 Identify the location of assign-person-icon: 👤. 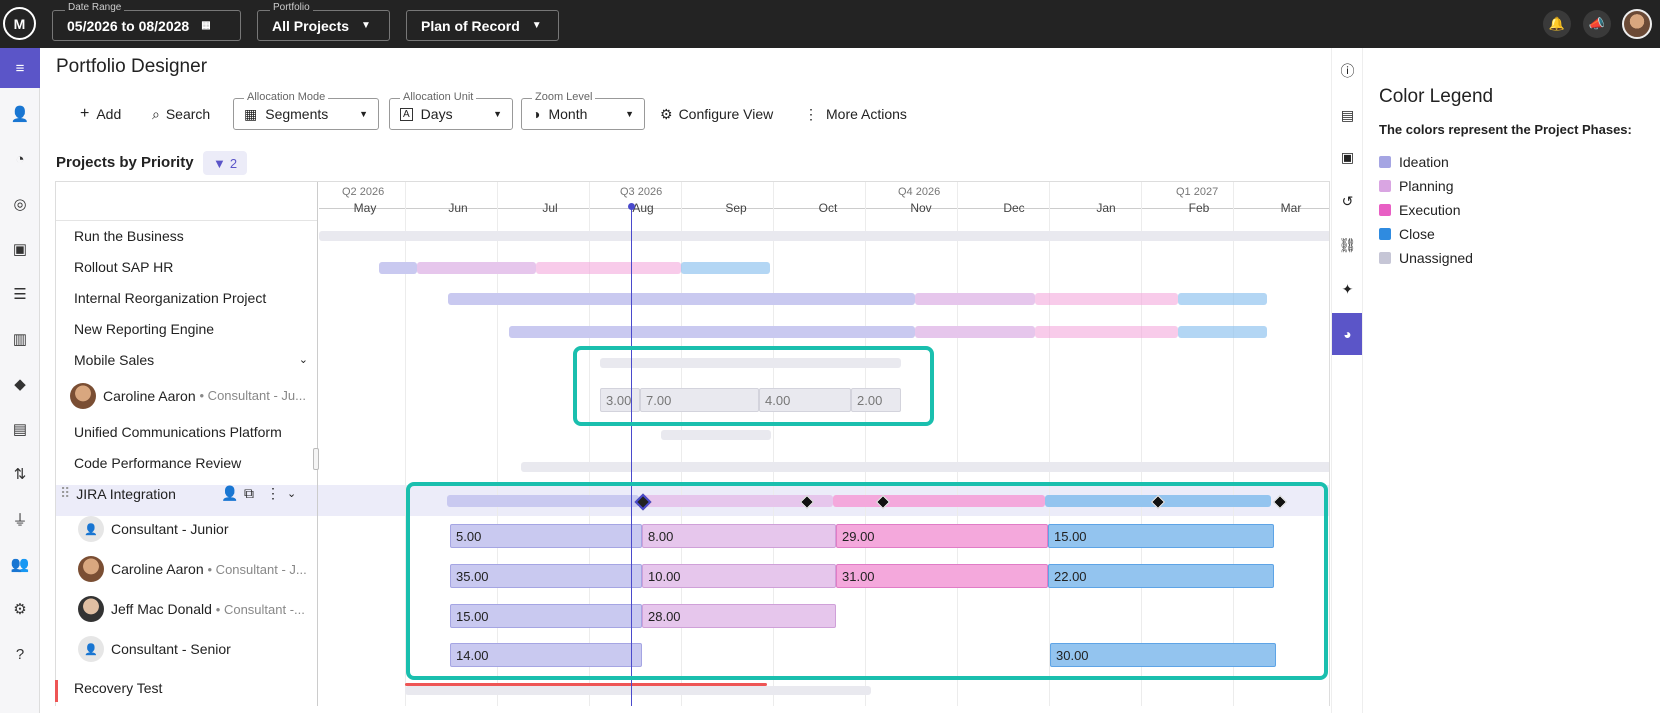
(229, 493).